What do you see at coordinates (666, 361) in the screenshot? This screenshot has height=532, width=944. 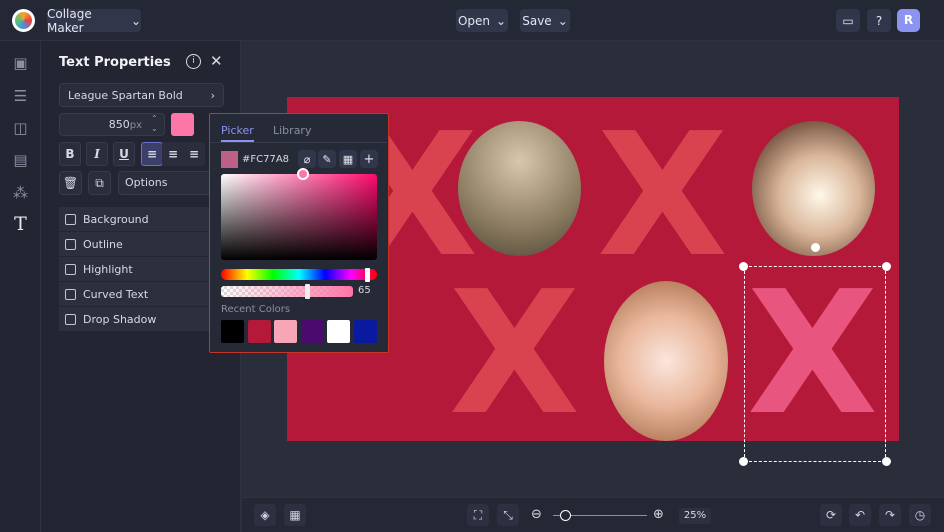 I see `heart-hands-photo` at bounding box center [666, 361].